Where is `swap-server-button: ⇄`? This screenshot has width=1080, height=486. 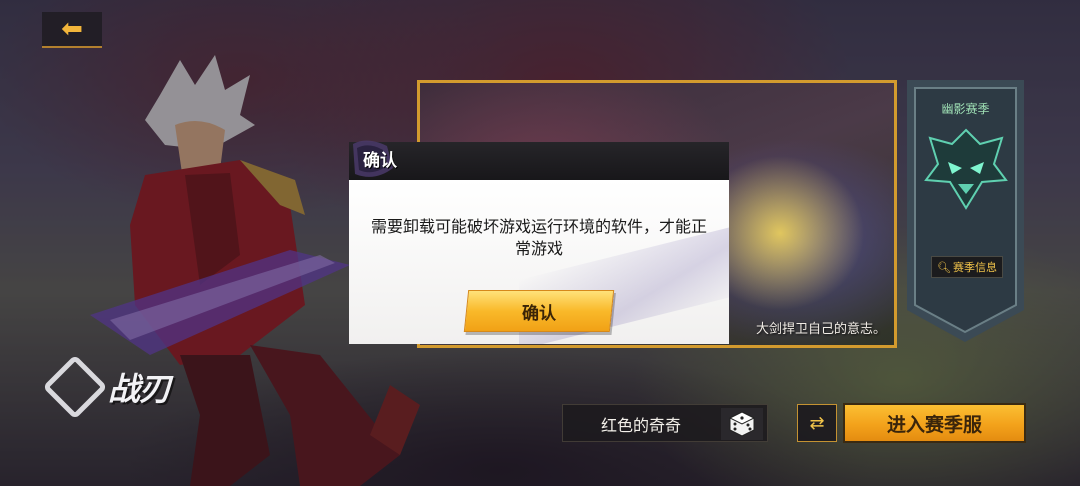
swap-server-button: ⇄ is located at coordinates (817, 423).